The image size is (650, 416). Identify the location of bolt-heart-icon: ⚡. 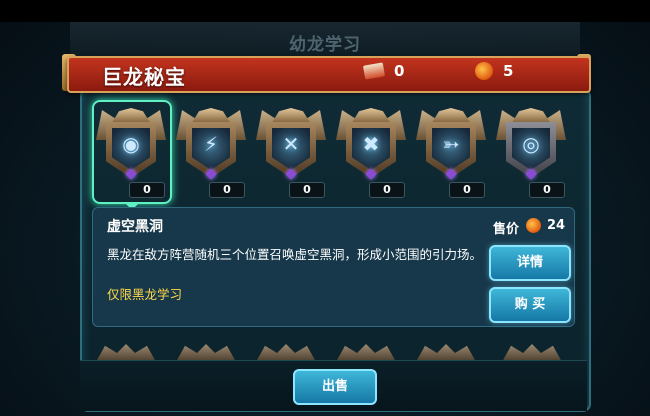
(211, 144).